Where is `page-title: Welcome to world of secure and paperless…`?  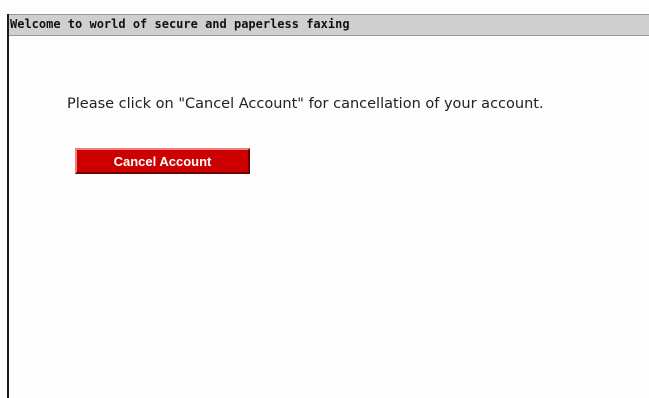
page-title: Welcome to world of secure and paperless… is located at coordinates (180, 24).